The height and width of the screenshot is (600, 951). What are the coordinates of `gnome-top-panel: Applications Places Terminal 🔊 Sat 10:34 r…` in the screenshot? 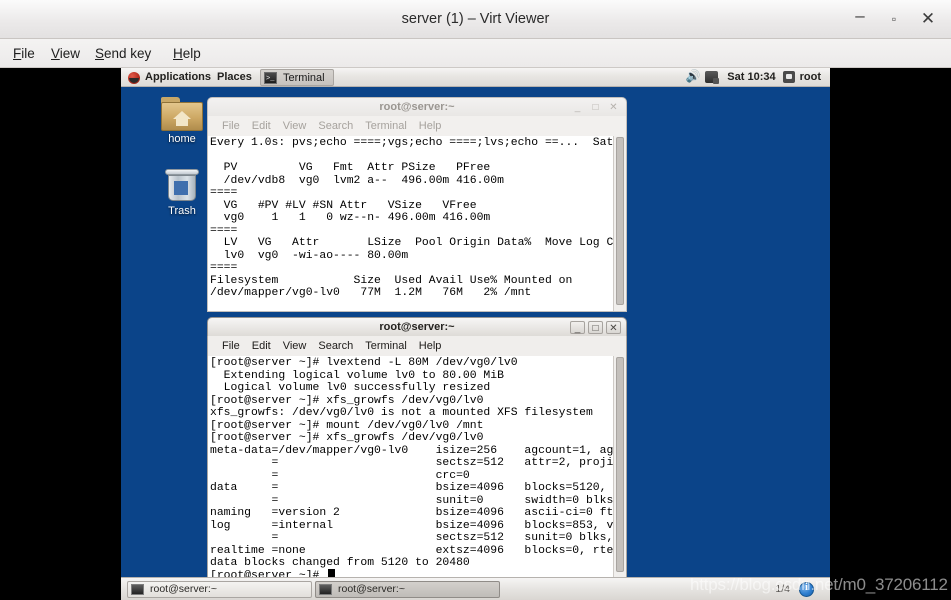 It's located at (475, 78).